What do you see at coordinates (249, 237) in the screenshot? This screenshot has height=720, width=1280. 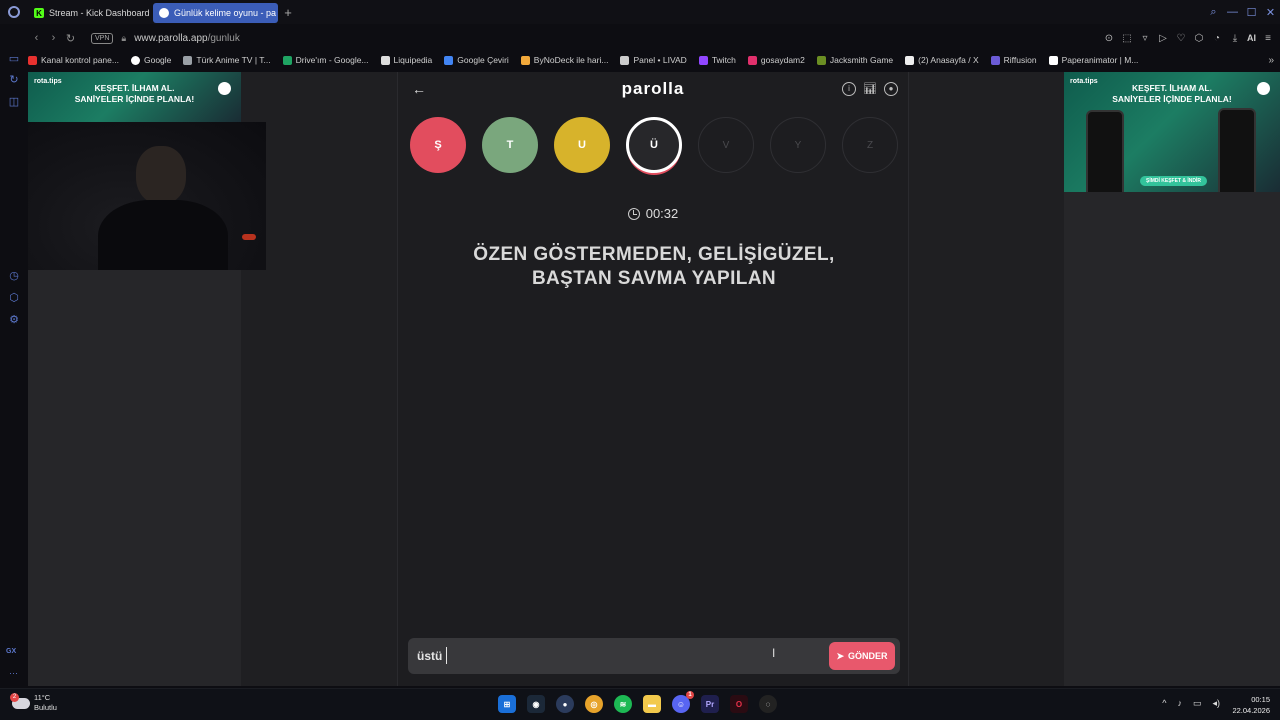 I see `microphone-icon` at bounding box center [249, 237].